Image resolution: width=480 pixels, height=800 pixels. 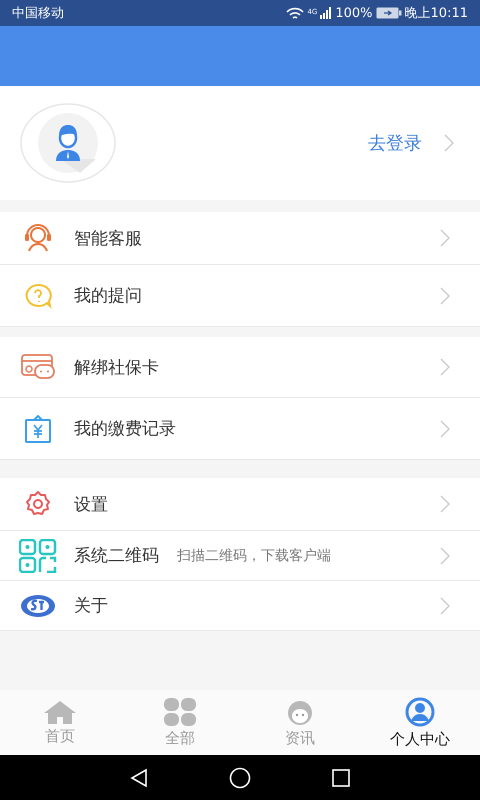 What do you see at coordinates (91, 505) in the screenshot?
I see `menu-label: 设置` at bounding box center [91, 505].